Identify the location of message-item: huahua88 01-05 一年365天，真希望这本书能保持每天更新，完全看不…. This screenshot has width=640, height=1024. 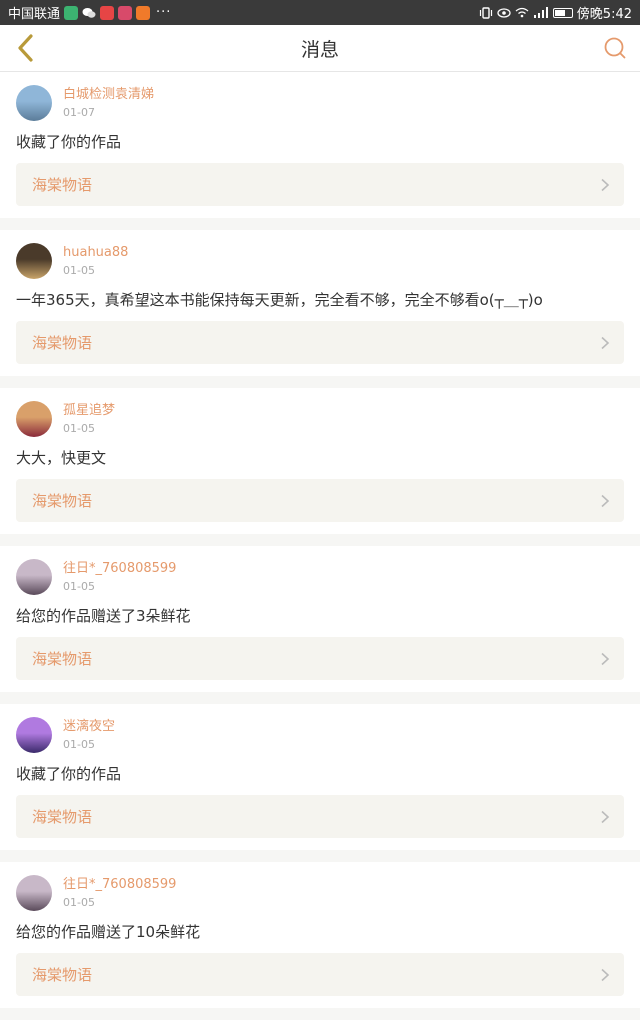
(320, 303).